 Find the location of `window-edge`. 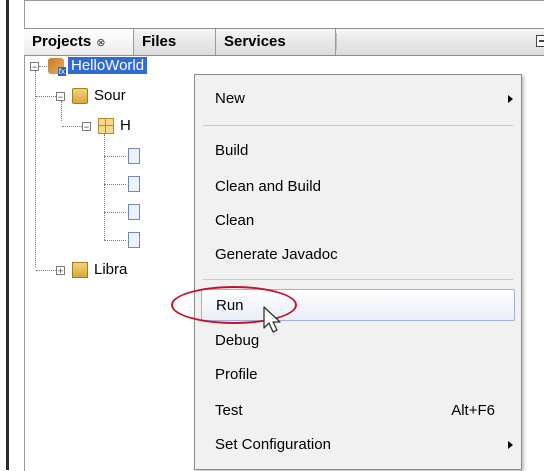

window-edge is located at coordinates (4, 235).